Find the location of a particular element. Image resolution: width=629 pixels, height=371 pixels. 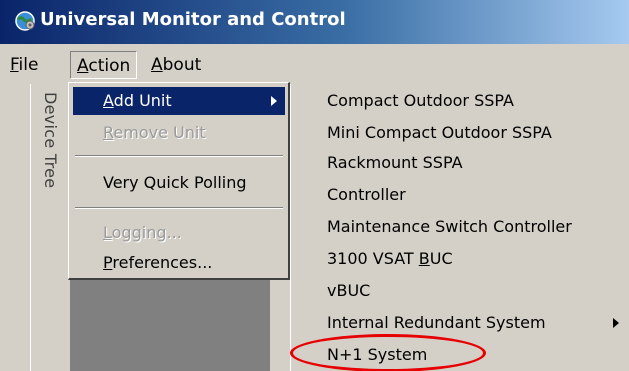

menu-item-remove-unit: Remove Unit is located at coordinates (179, 133).